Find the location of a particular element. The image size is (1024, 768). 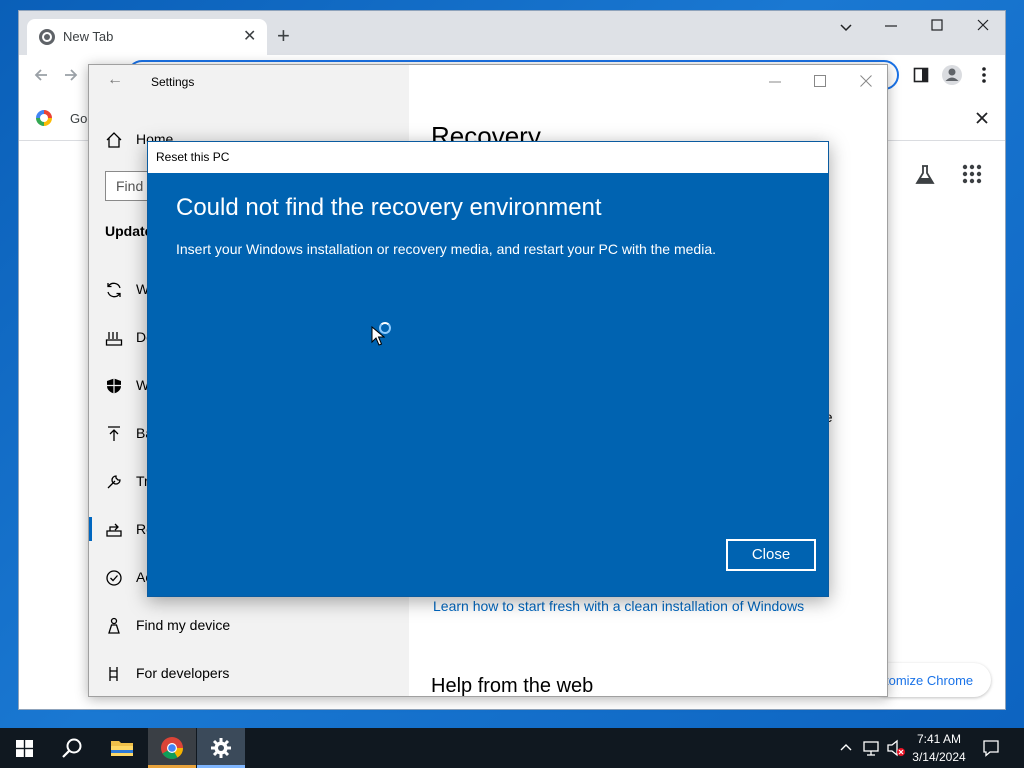

settings-back-arrow-icon: ← is located at coordinates (115, 80).